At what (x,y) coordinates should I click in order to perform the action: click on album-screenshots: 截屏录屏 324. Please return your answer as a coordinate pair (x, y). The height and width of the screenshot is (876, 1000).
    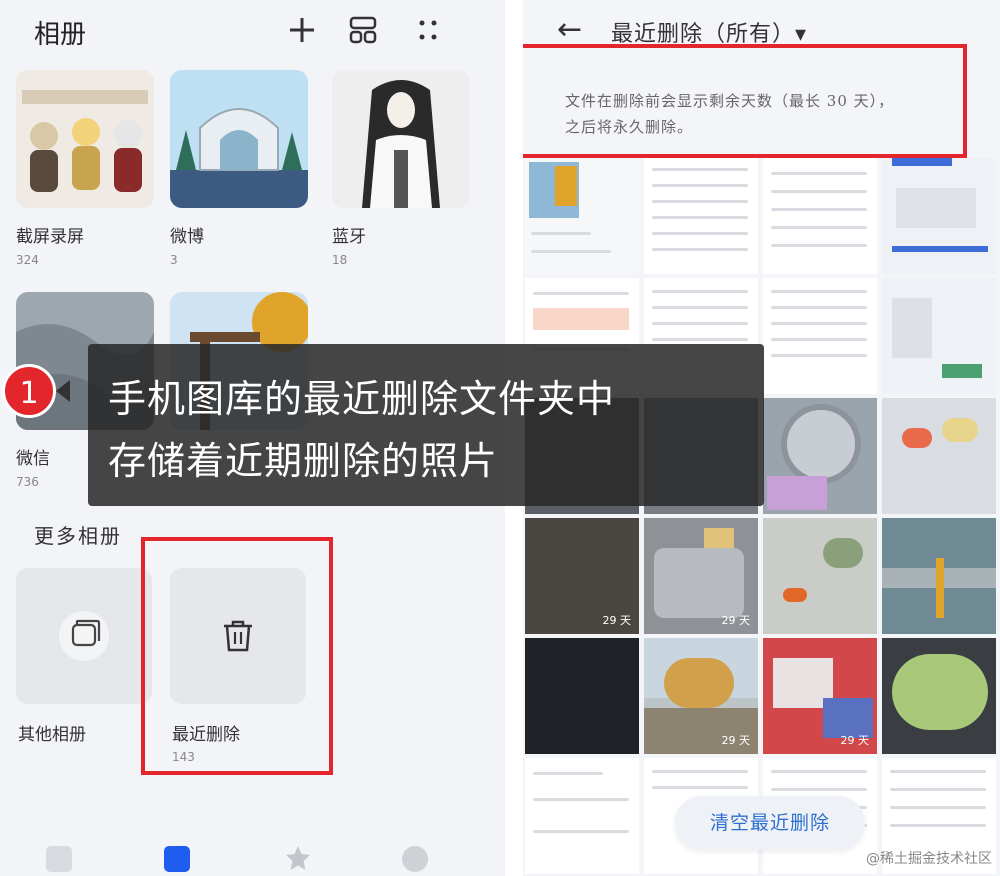
    Looking at the image, I should click on (85, 168).